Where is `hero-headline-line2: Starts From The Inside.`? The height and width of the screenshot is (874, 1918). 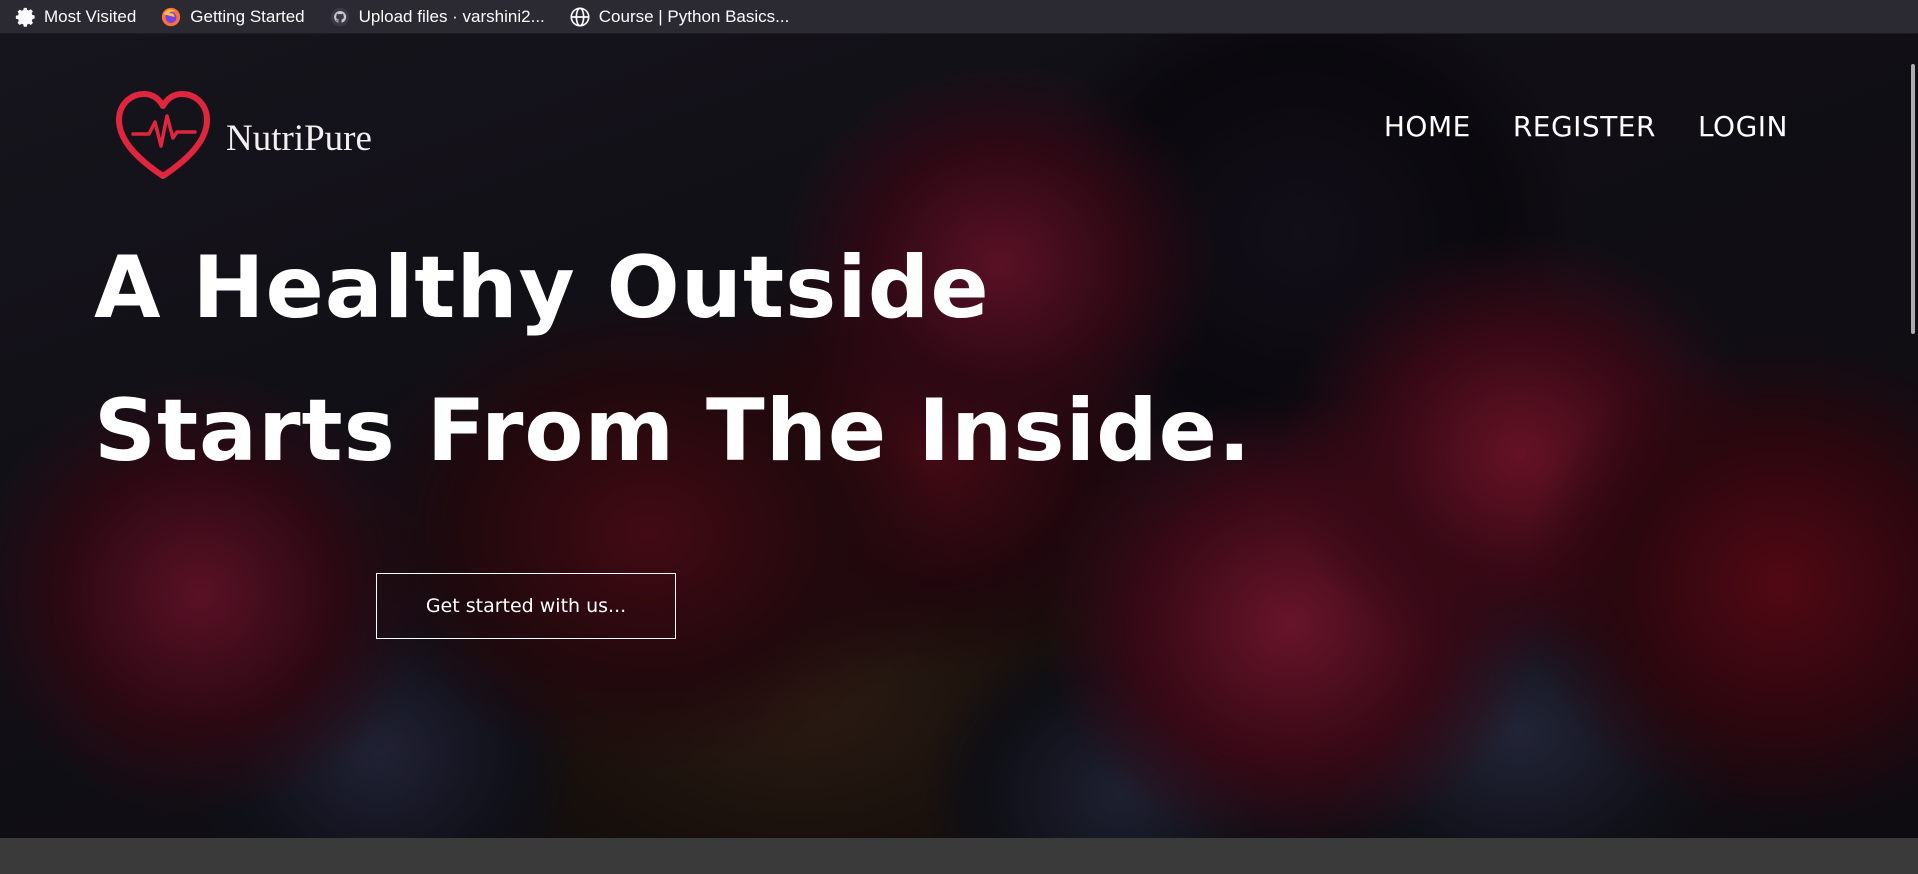
hero-headline-line2: Starts From The Inside. is located at coordinates (673, 431).